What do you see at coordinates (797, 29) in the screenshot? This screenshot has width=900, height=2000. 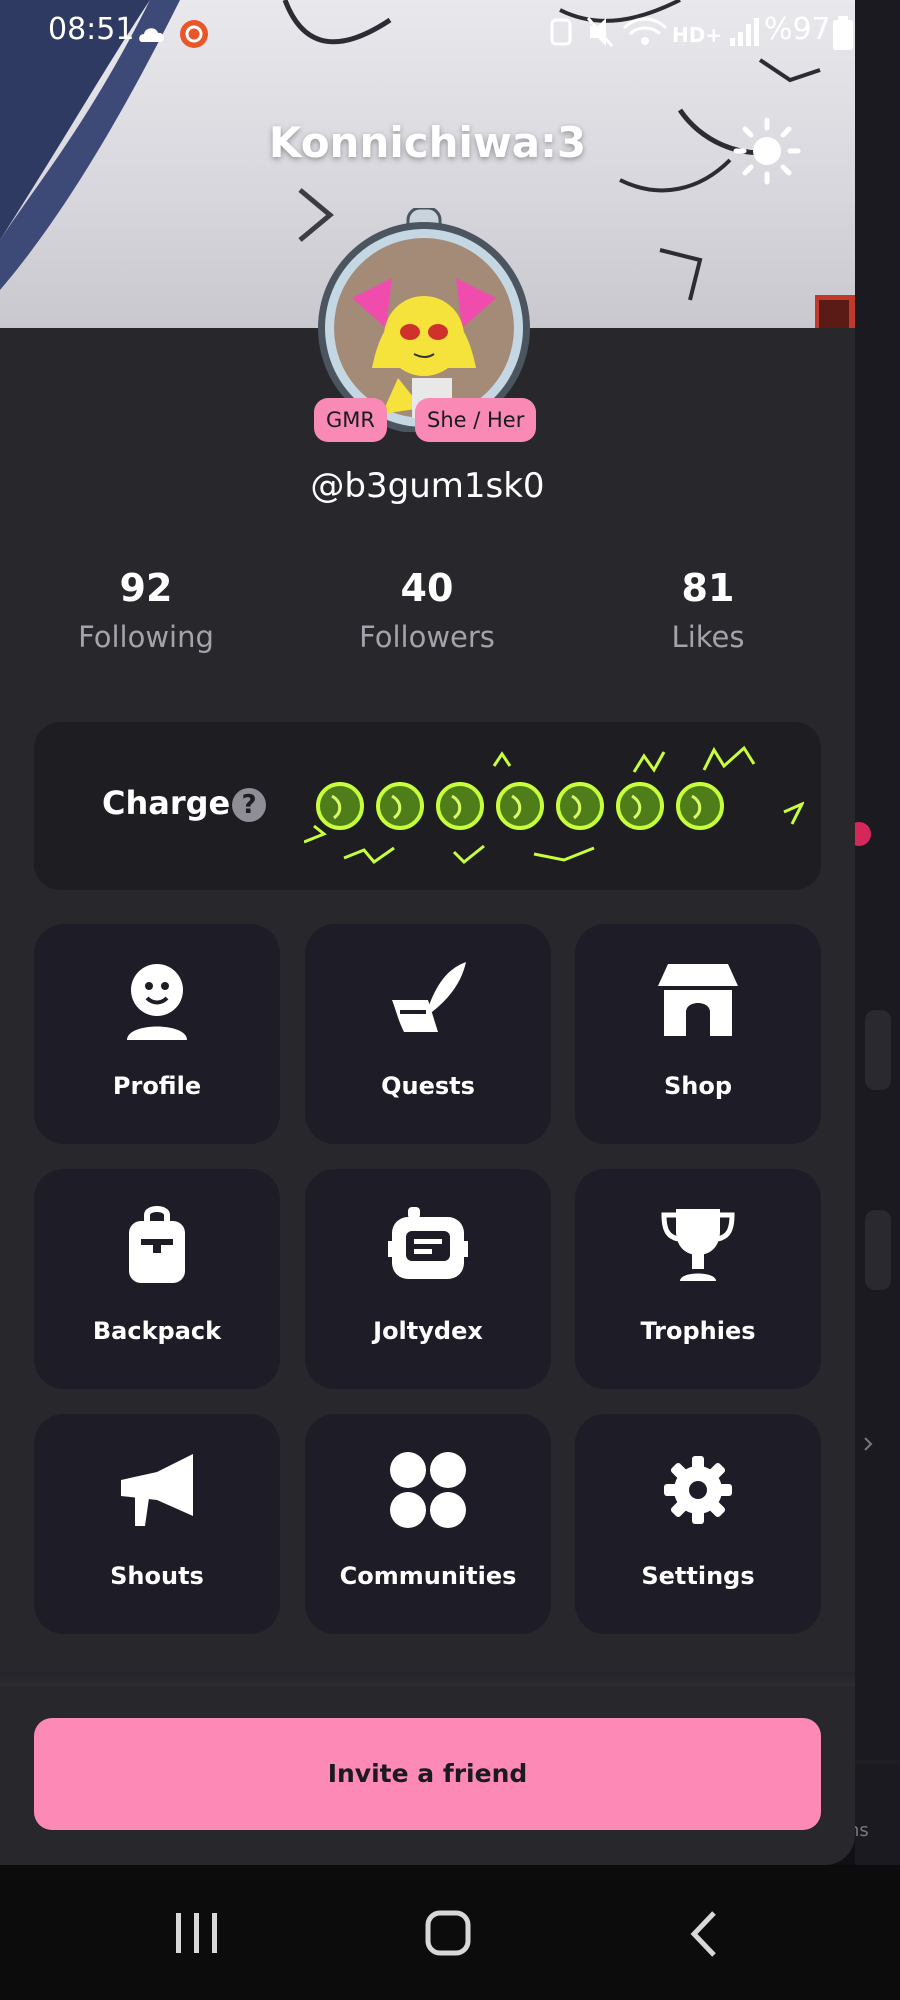 I see `battery-percent: %97` at bounding box center [797, 29].